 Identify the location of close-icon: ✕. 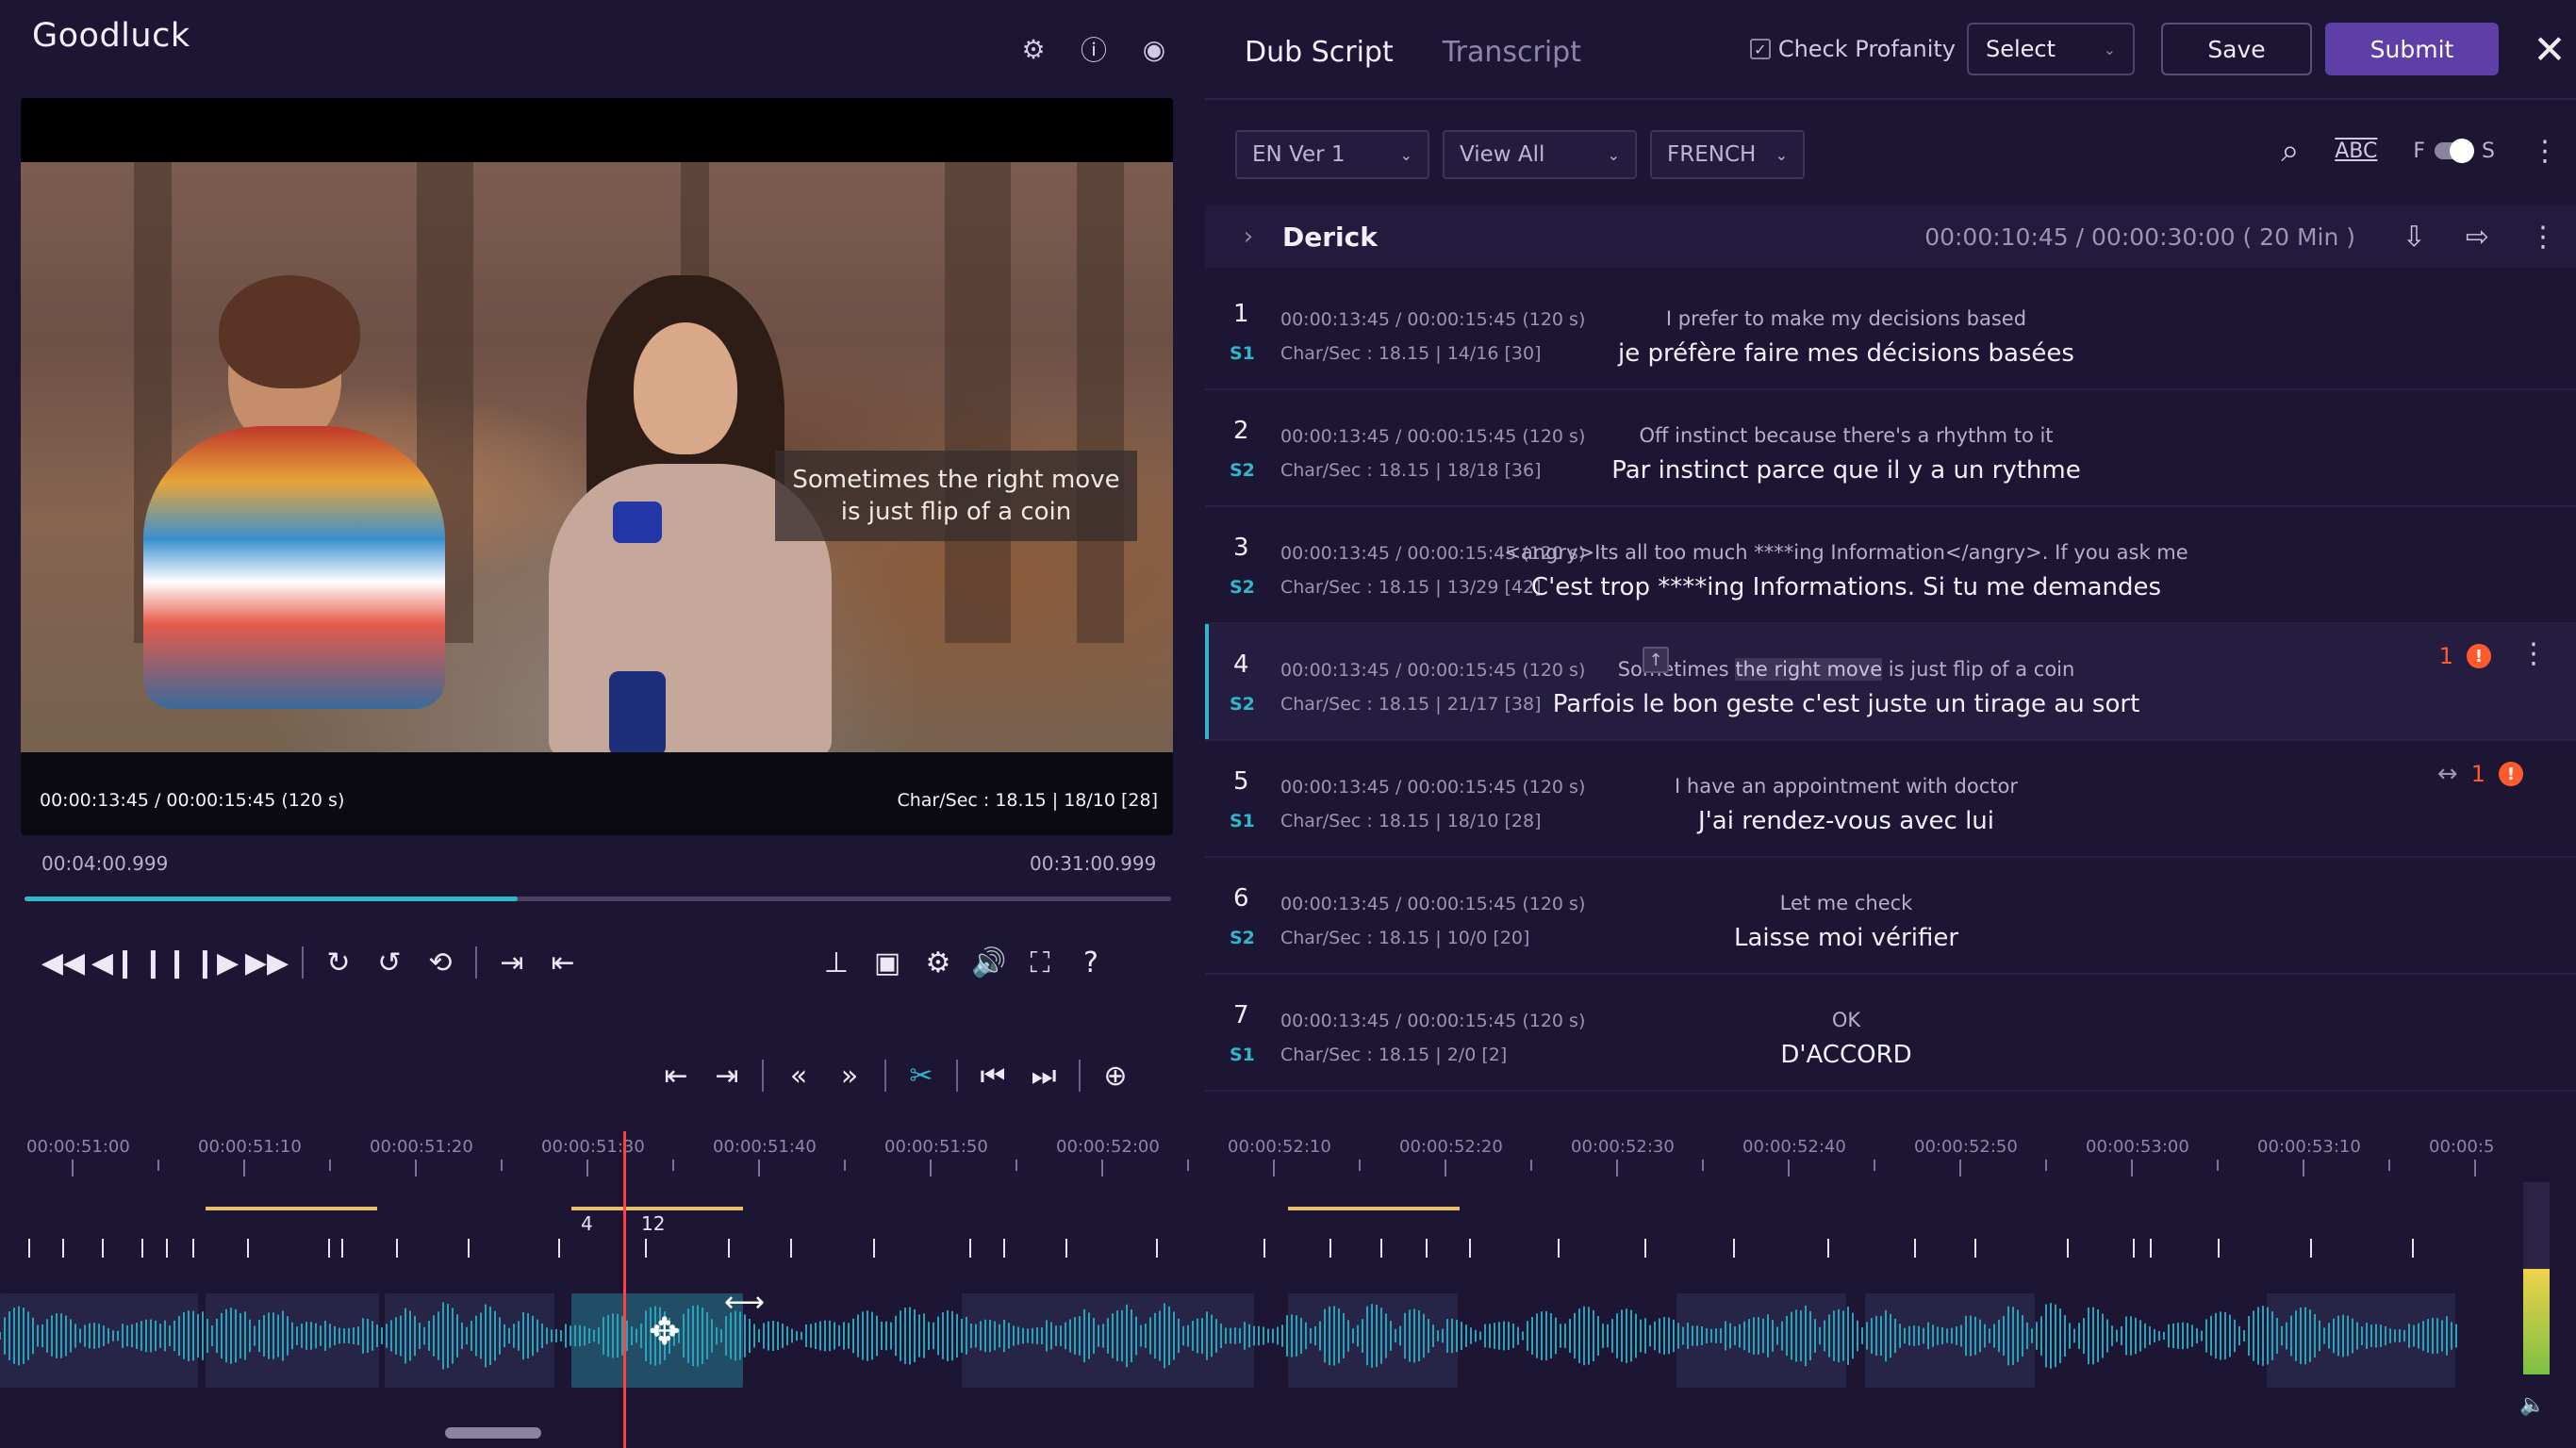
(2549, 49).